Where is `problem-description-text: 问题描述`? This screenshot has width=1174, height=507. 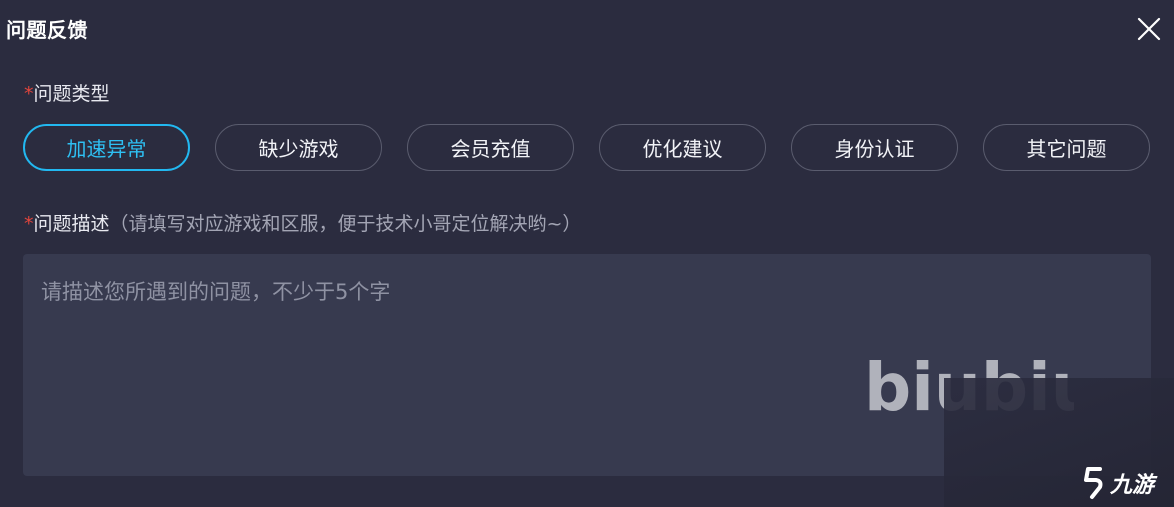 problem-description-text: 问题描述 is located at coordinates (71, 224).